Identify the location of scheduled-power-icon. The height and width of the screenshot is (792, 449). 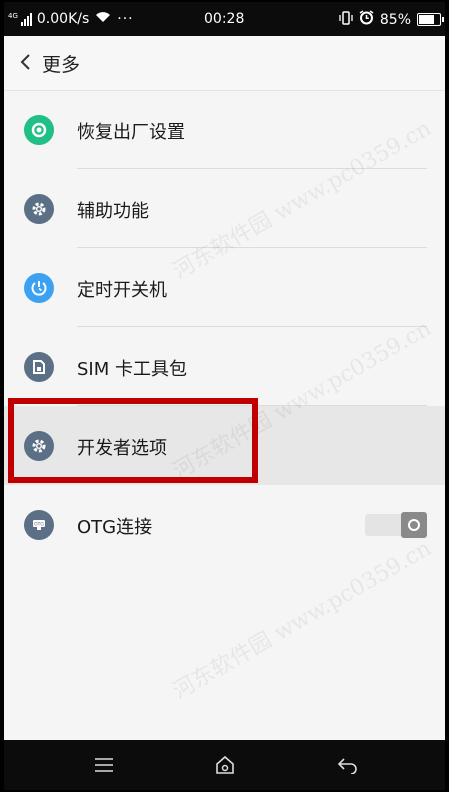
(39, 288).